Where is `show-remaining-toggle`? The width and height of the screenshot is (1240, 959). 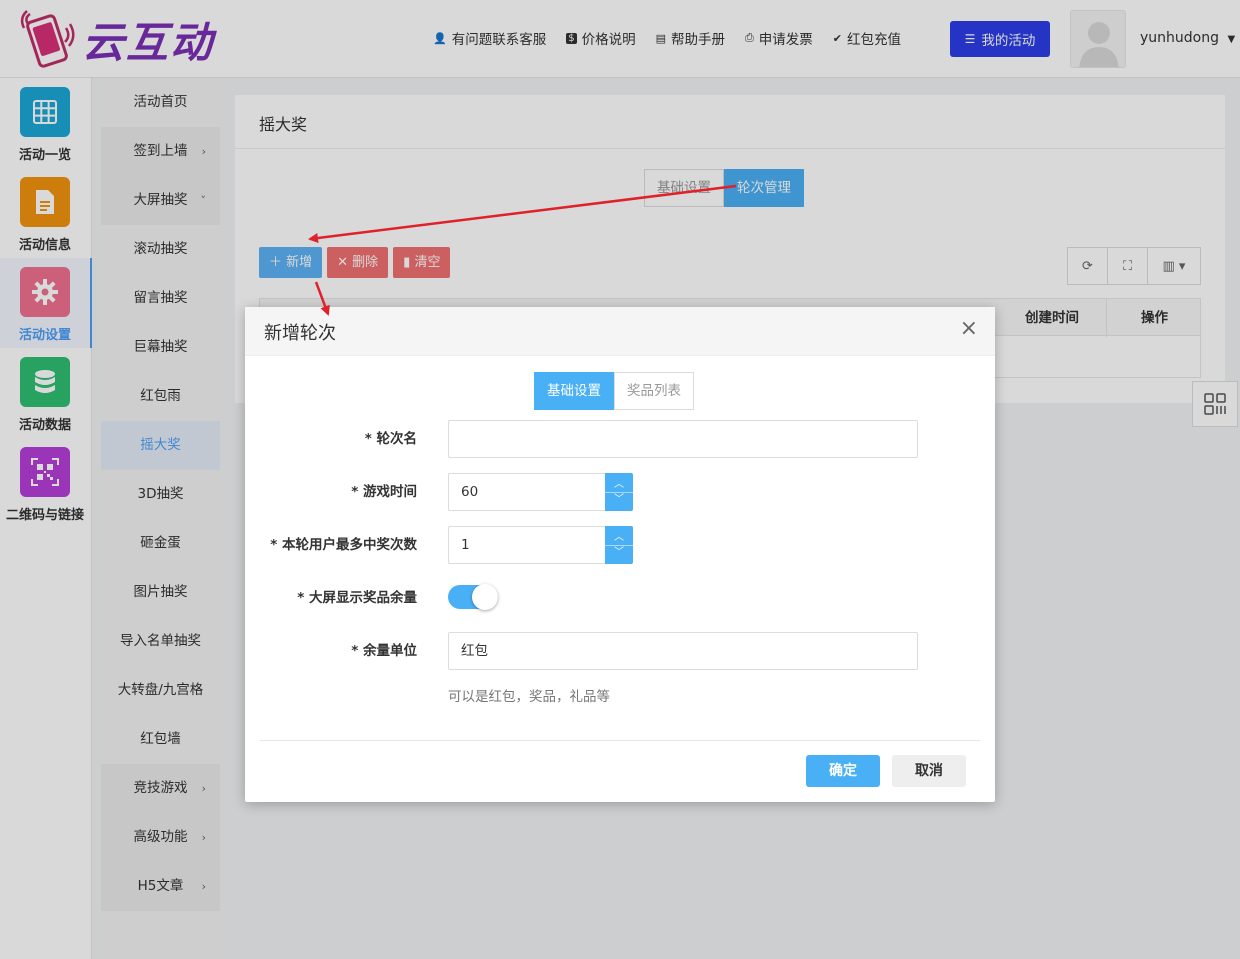
show-remaining-toggle is located at coordinates (473, 597).